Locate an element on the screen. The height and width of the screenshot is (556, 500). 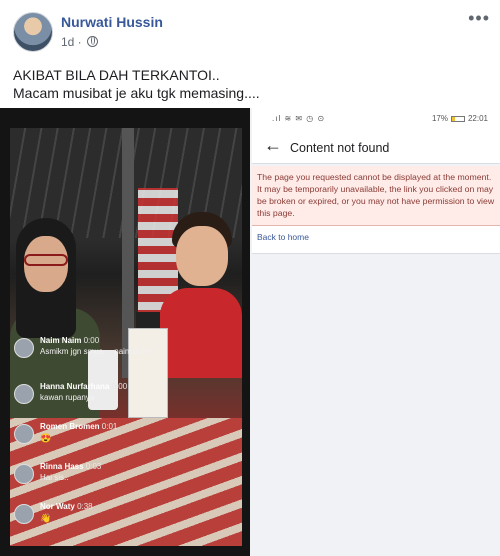
comment-item: Hanna Nurfarhana 0:00 kawan rupanya is located at coordinates (89, 398).